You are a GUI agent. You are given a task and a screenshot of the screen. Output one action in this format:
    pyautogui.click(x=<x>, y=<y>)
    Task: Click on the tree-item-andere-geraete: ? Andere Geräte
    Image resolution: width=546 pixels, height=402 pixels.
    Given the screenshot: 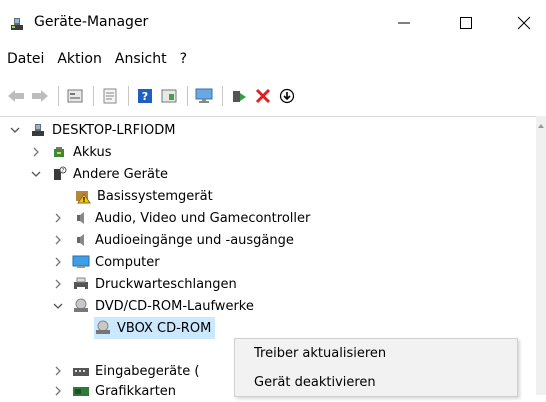 What is the action you would take?
    pyautogui.click(x=99, y=174)
    